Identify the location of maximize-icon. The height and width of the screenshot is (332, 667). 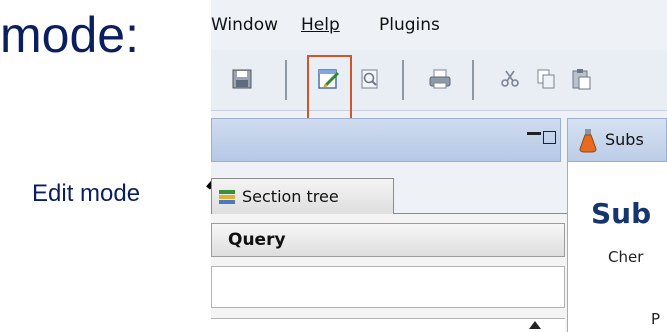
(549, 137).